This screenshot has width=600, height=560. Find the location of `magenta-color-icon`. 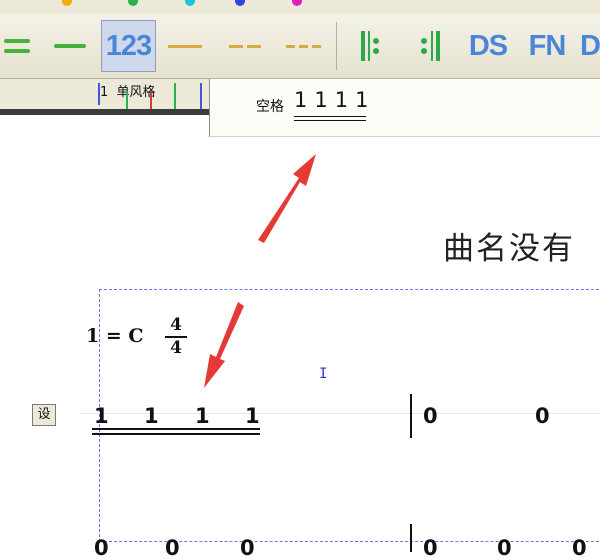

magenta-color-icon is located at coordinates (297, 3).